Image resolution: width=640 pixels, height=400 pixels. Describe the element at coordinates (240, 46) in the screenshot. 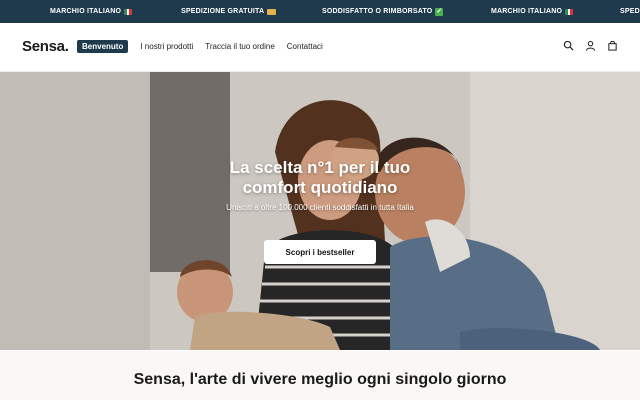

I see `nav-item-traccia-ordine: Traccia il tuo ordine` at that location.